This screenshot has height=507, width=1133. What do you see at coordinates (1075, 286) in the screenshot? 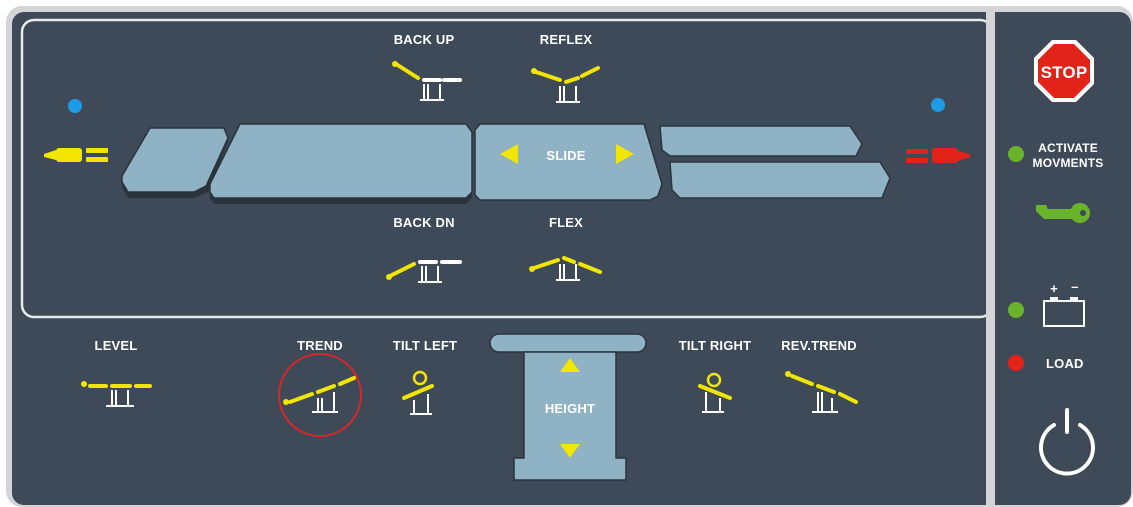
I see `battery-minus-sign: –` at bounding box center [1075, 286].